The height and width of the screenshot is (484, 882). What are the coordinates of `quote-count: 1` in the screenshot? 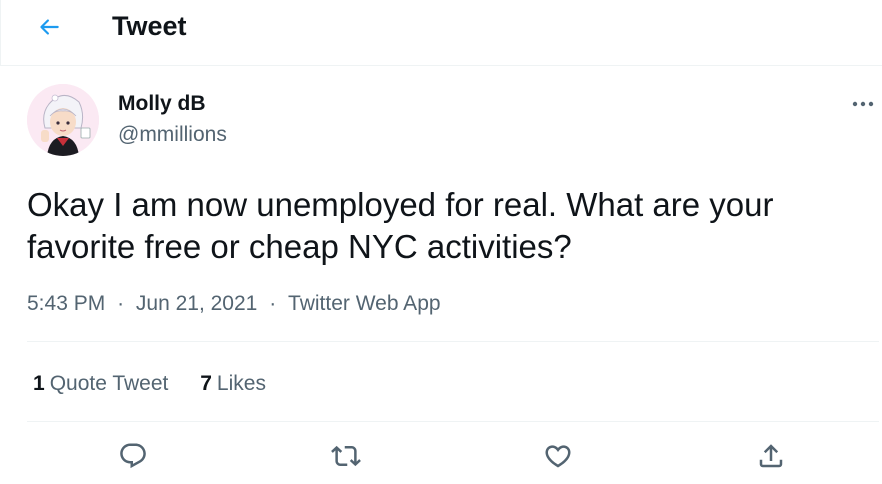 It's located at (39, 383).